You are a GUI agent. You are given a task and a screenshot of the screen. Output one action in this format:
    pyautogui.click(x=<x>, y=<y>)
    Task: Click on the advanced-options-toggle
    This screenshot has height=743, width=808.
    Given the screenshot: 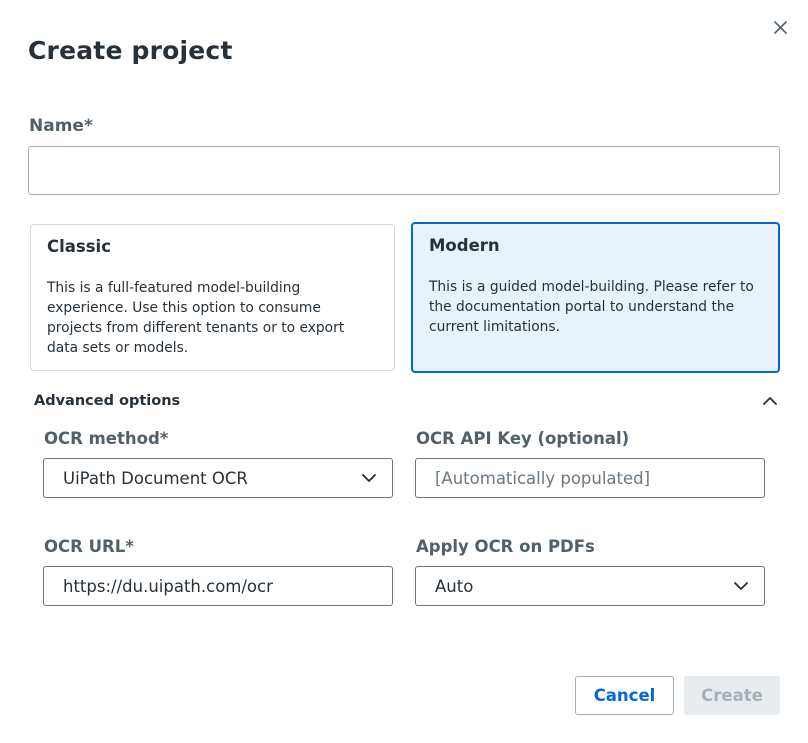 What is the action you would take?
    pyautogui.click(x=770, y=399)
    